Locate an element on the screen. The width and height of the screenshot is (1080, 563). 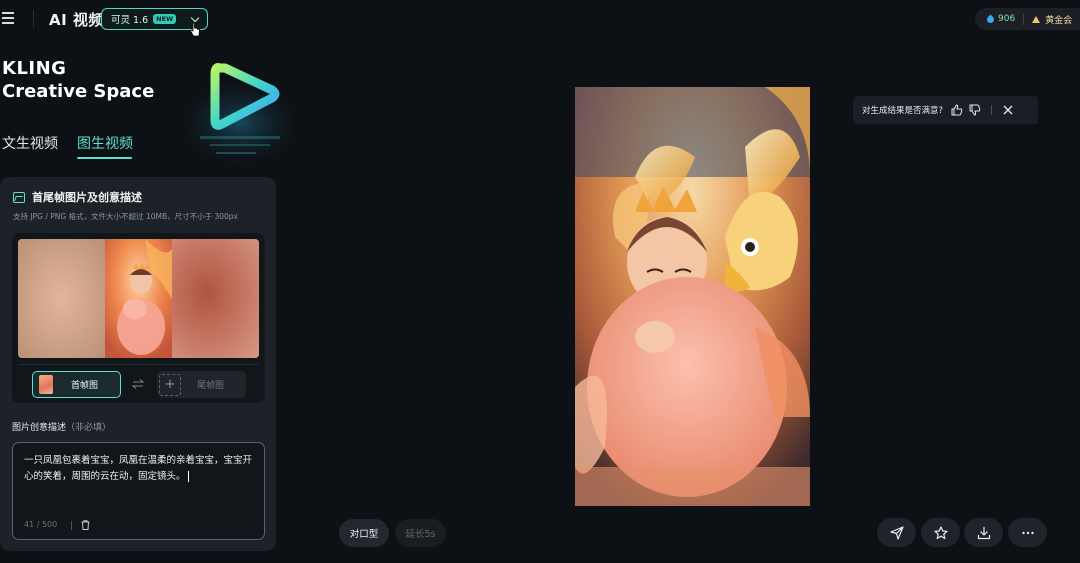
star-icon is located at coordinates (940, 532).